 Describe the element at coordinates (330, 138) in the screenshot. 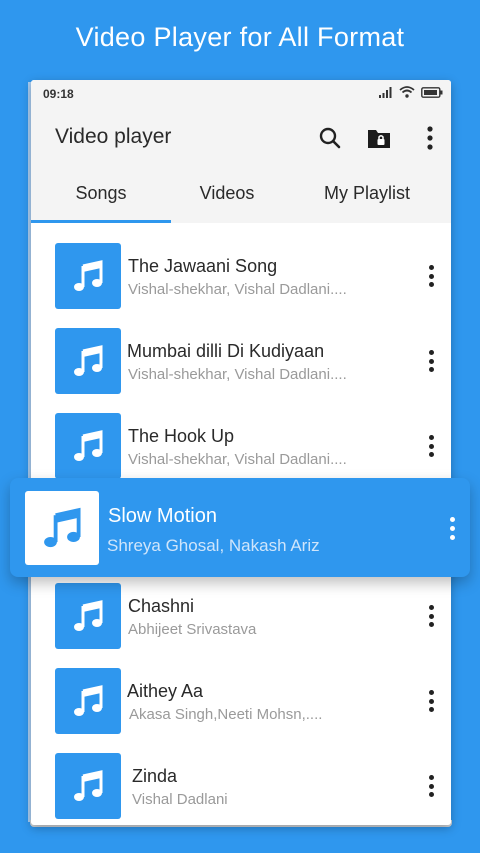

I see `search-icon` at that location.